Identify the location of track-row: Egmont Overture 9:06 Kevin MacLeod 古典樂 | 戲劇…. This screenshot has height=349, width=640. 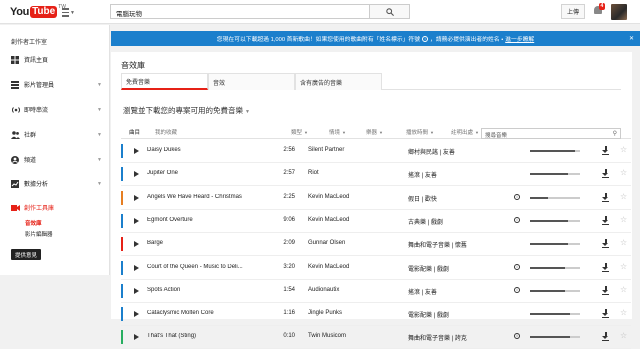
(376, 221).